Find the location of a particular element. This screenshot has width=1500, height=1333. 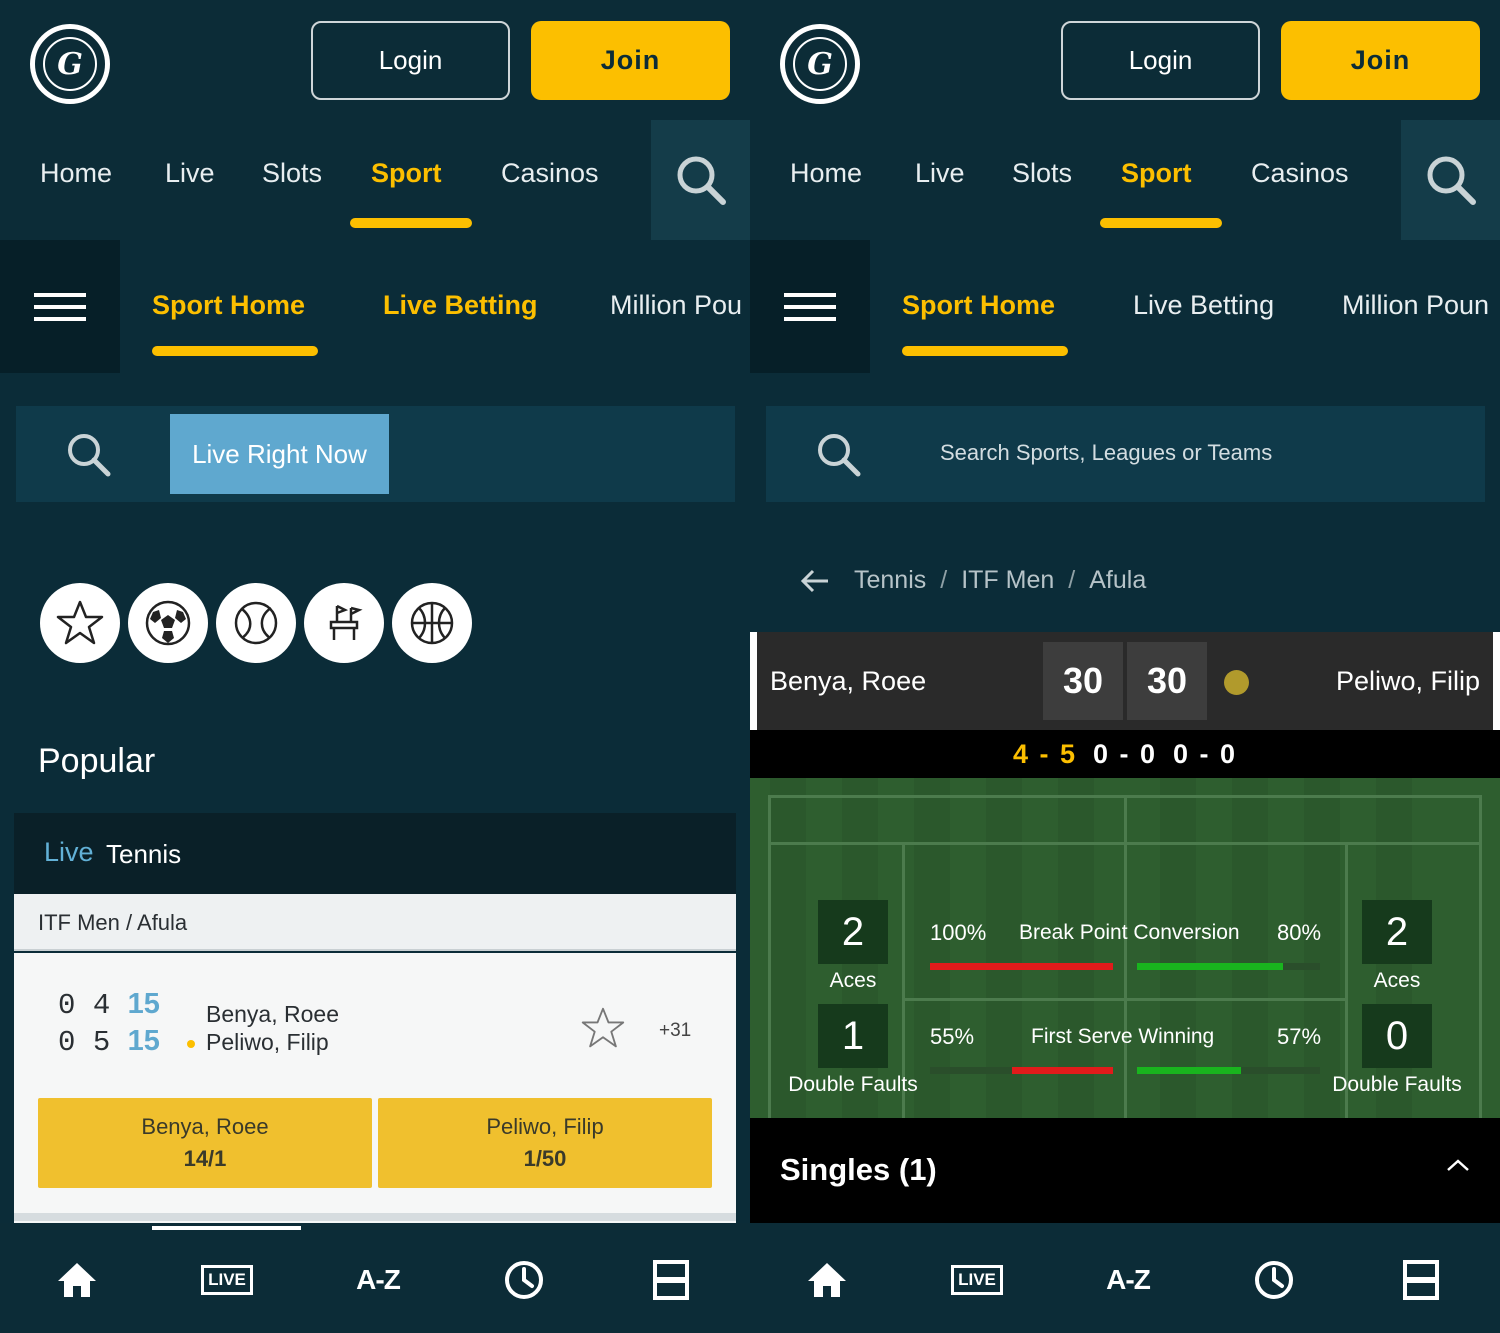

bottom-nav: LIVE A-Z is located at coordinates (1125, 1278).